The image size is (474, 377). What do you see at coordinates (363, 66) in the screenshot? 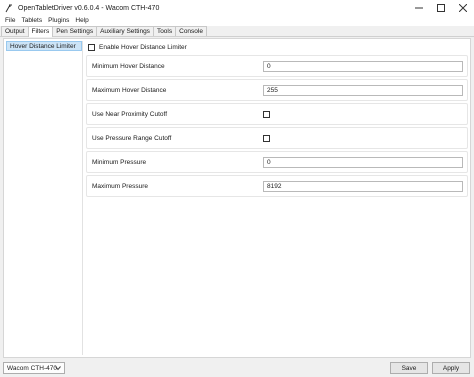
I see `minimum-hover-distance-input` at bounding box center [363, 66].